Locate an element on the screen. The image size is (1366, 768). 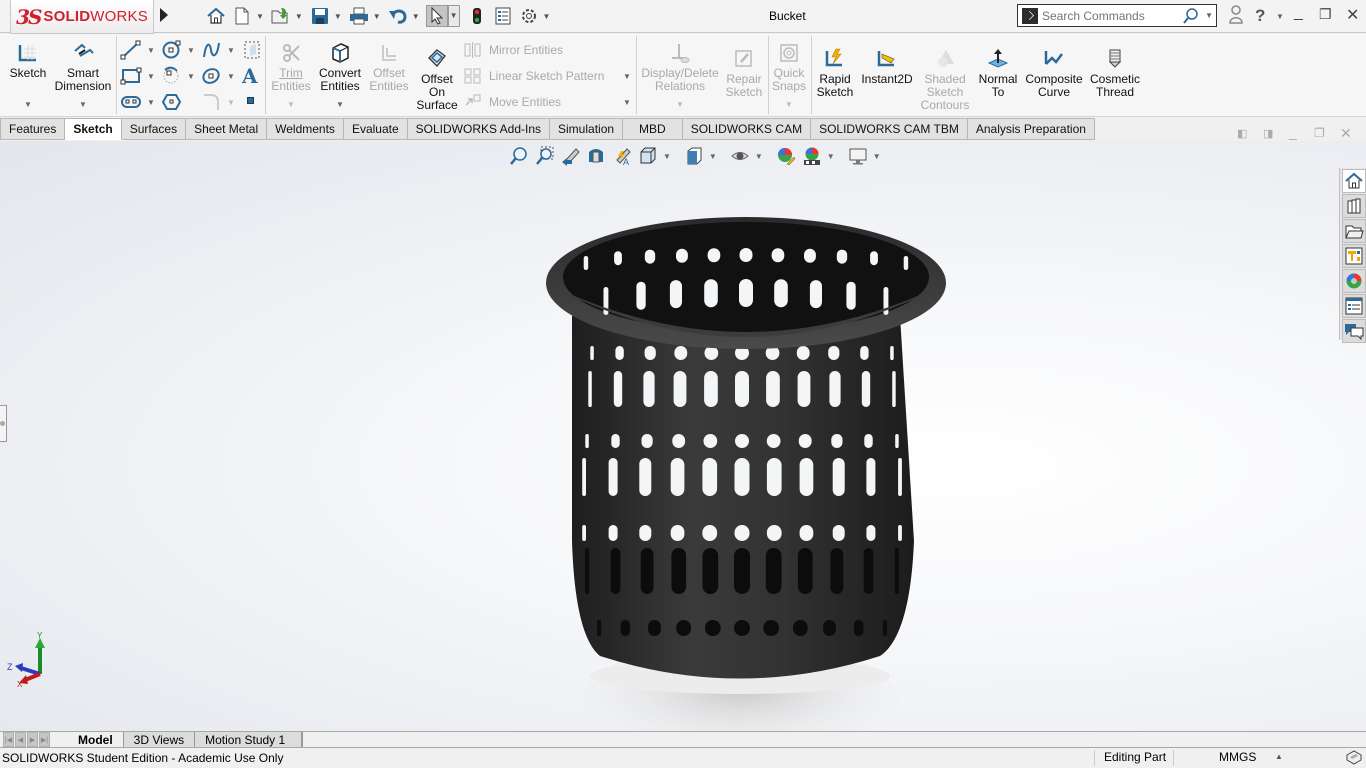
doc-restore-icon: ❐ is located at coordinates (1319, 133).